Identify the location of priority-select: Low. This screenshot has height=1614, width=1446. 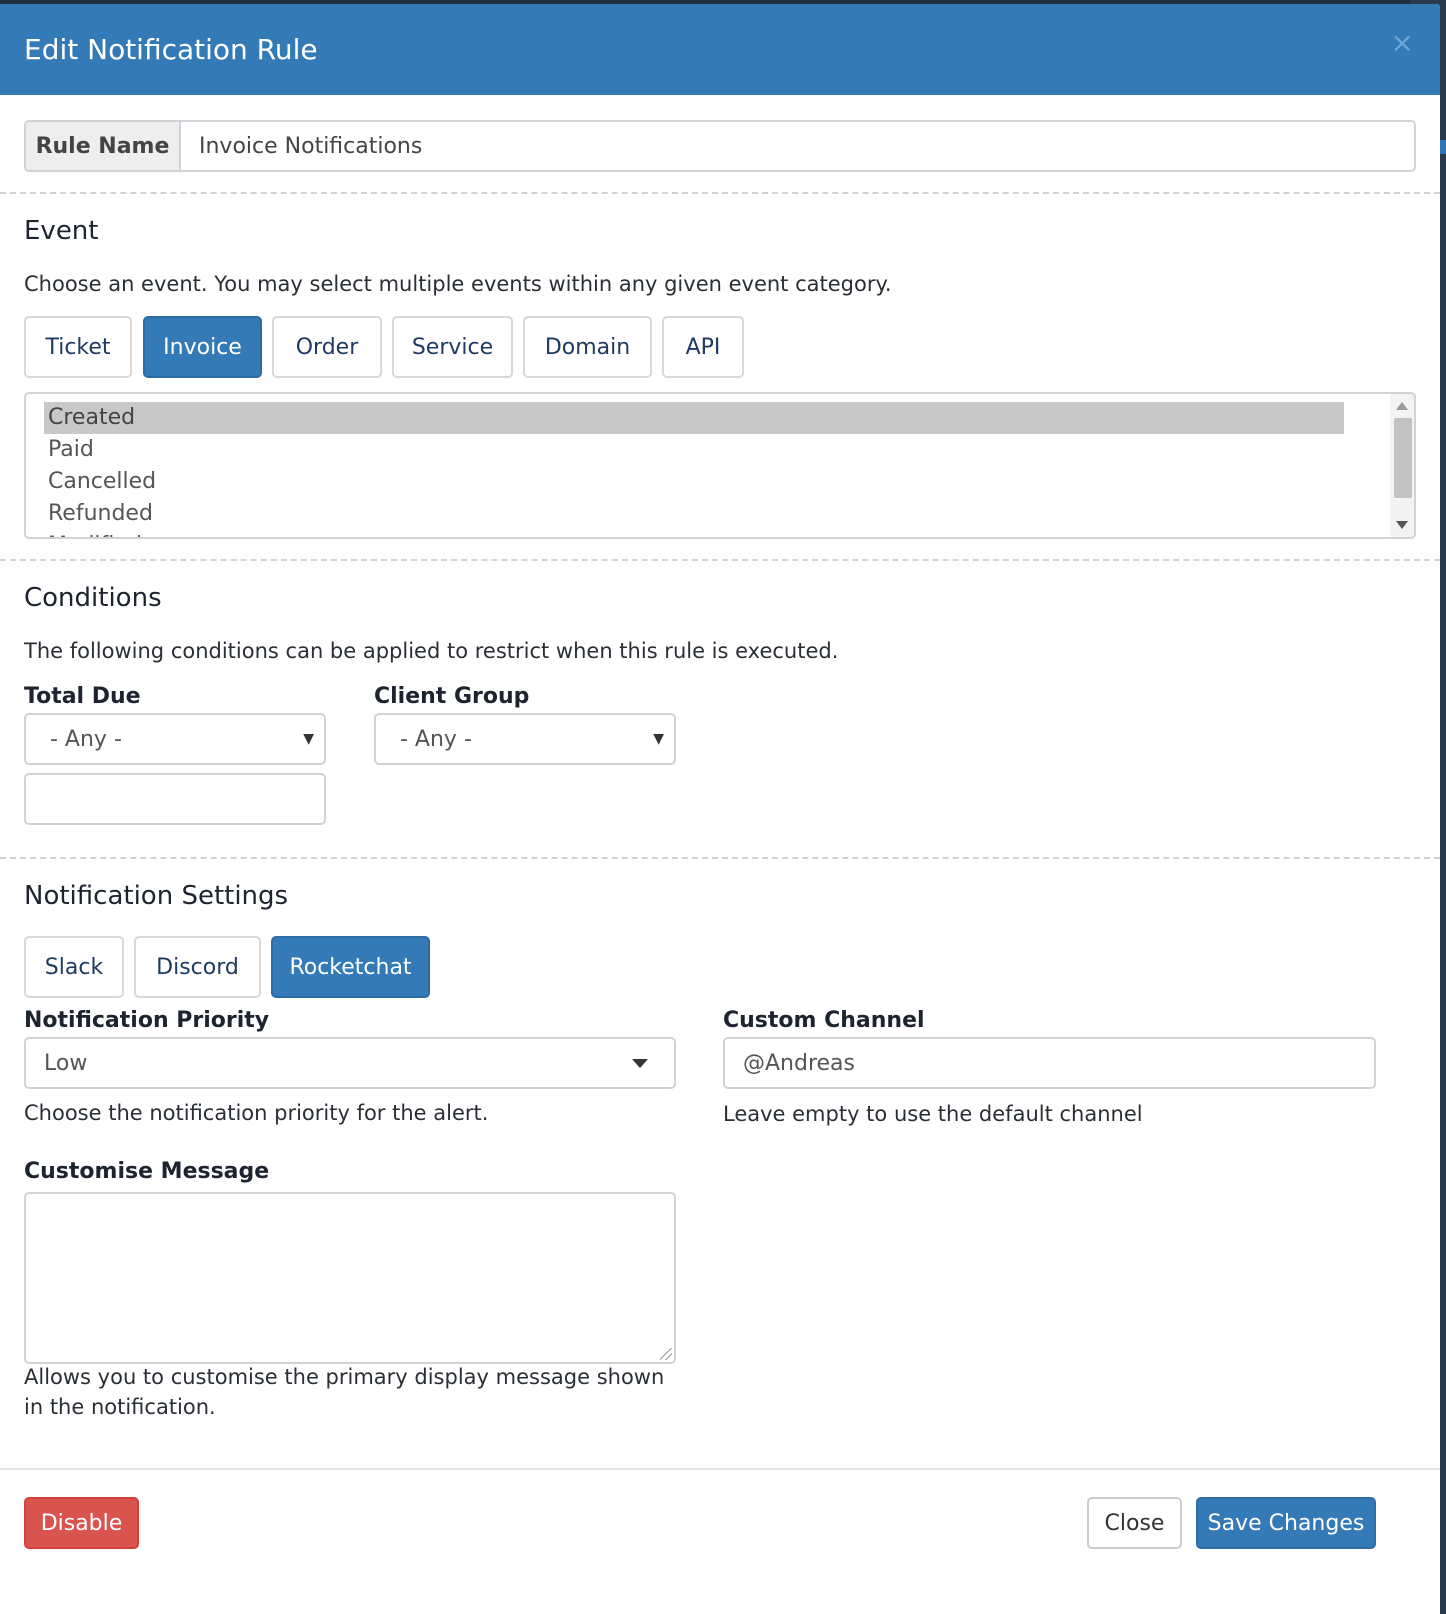
(350, 1063).